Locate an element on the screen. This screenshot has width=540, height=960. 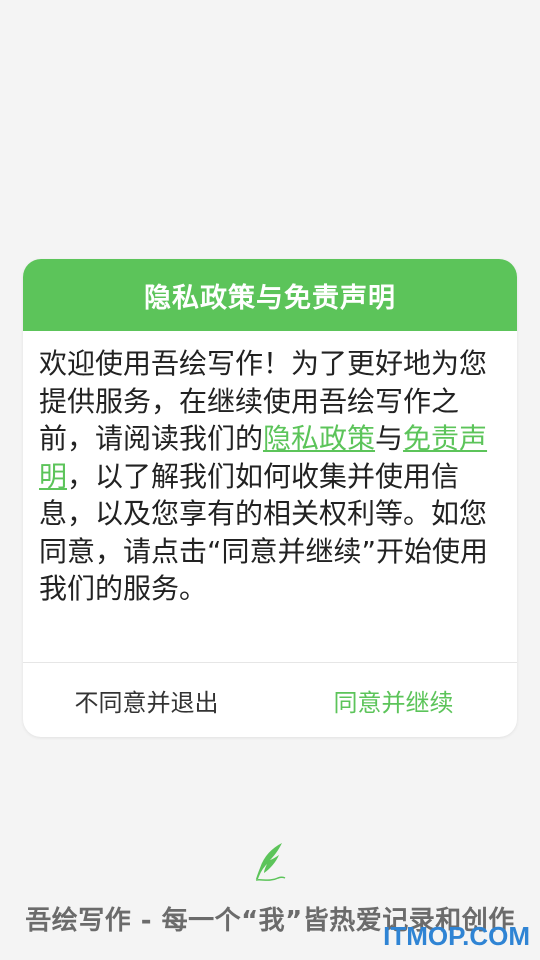
quill-feather-icon is located at coordinates (270, 863).